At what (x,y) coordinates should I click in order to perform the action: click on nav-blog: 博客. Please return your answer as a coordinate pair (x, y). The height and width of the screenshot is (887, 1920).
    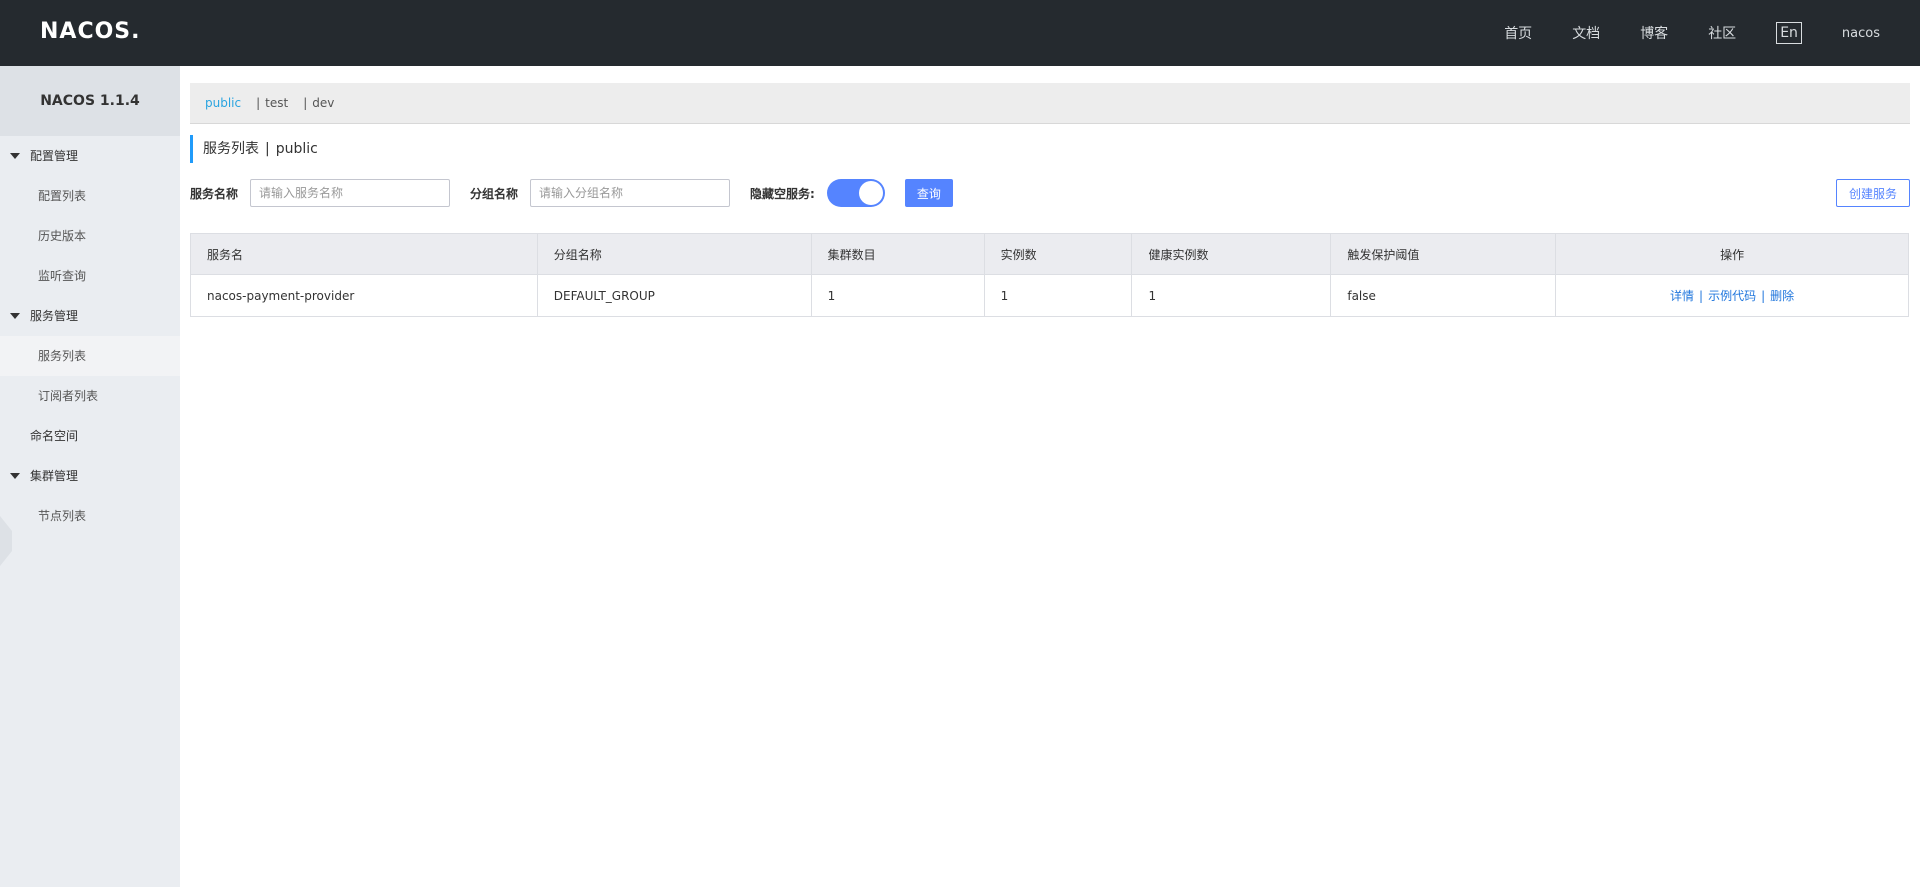
    Looking at the image, I should click on (1654, 33).